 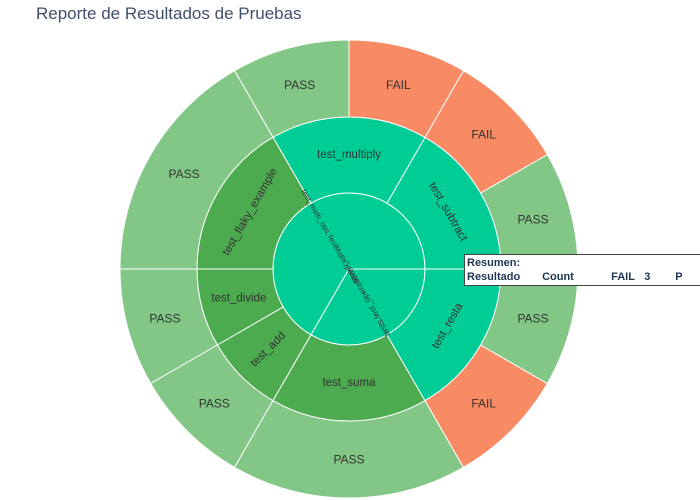 I want to click on sunburst-label-l10: PASS, so click(x=532, y=318).